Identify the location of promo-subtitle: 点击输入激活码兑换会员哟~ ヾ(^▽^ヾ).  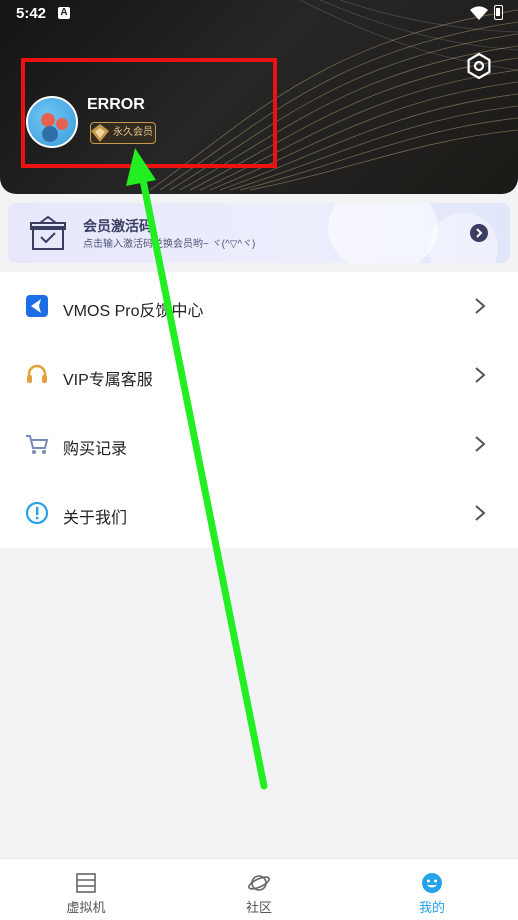
(169, 244).